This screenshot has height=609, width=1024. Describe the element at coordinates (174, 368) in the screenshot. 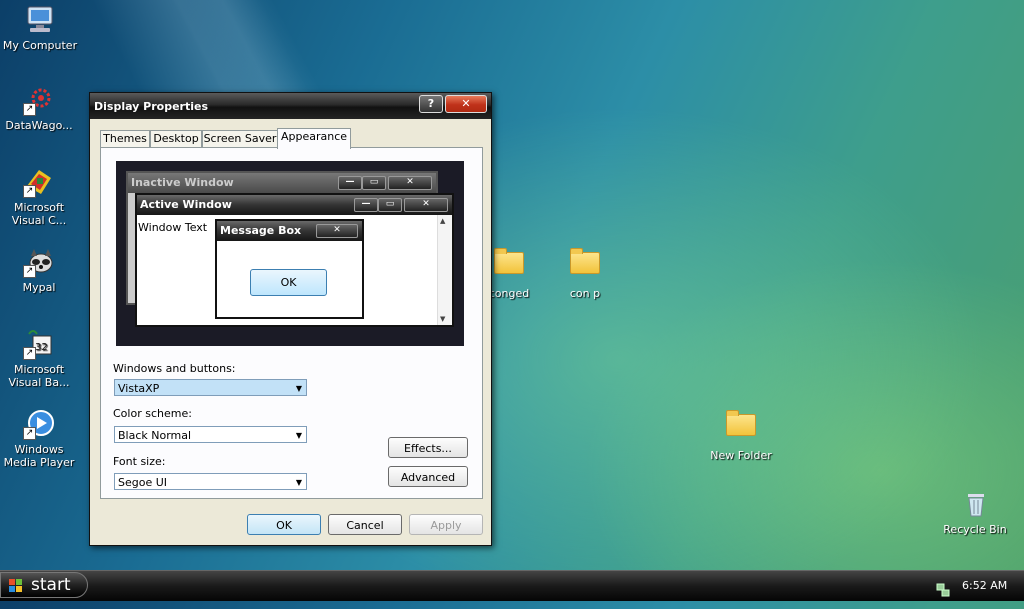

I see `windows-buttons-label: Windows and buttons:` at that location.